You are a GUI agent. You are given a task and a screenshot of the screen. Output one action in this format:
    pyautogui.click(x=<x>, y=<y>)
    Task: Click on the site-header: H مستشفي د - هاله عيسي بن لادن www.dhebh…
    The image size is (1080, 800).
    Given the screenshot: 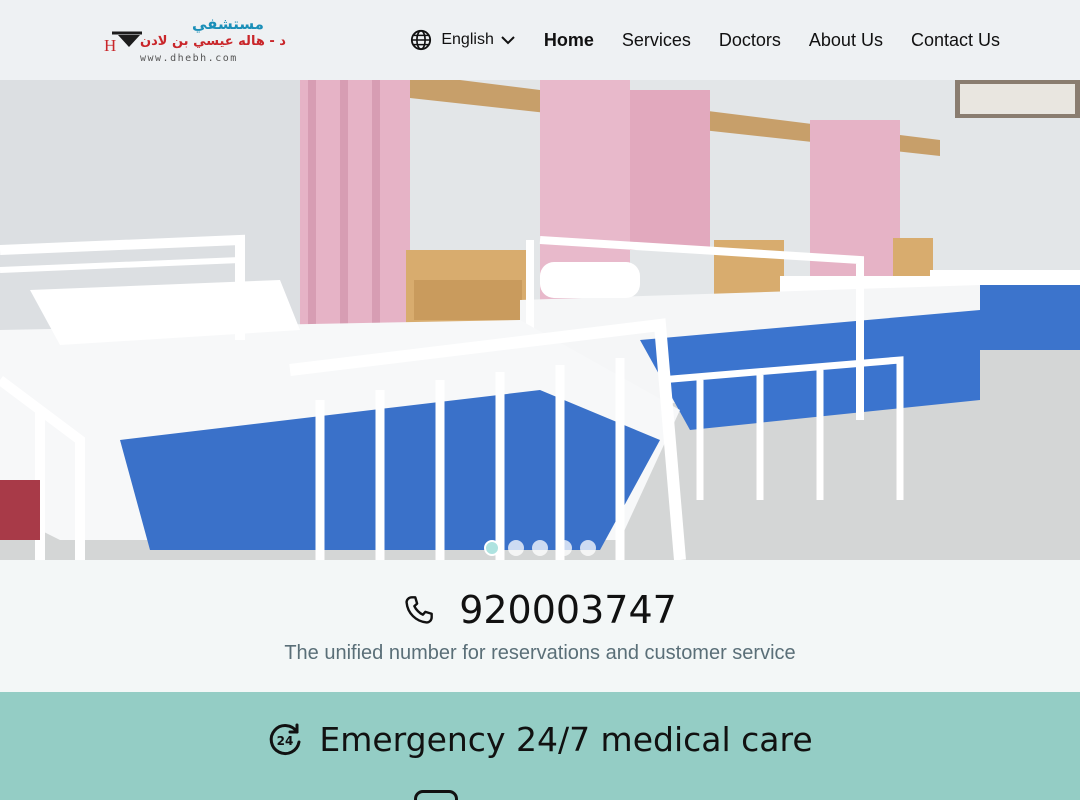 What is the action you would take?
    pyautogui.click(x=540, y=40)
    